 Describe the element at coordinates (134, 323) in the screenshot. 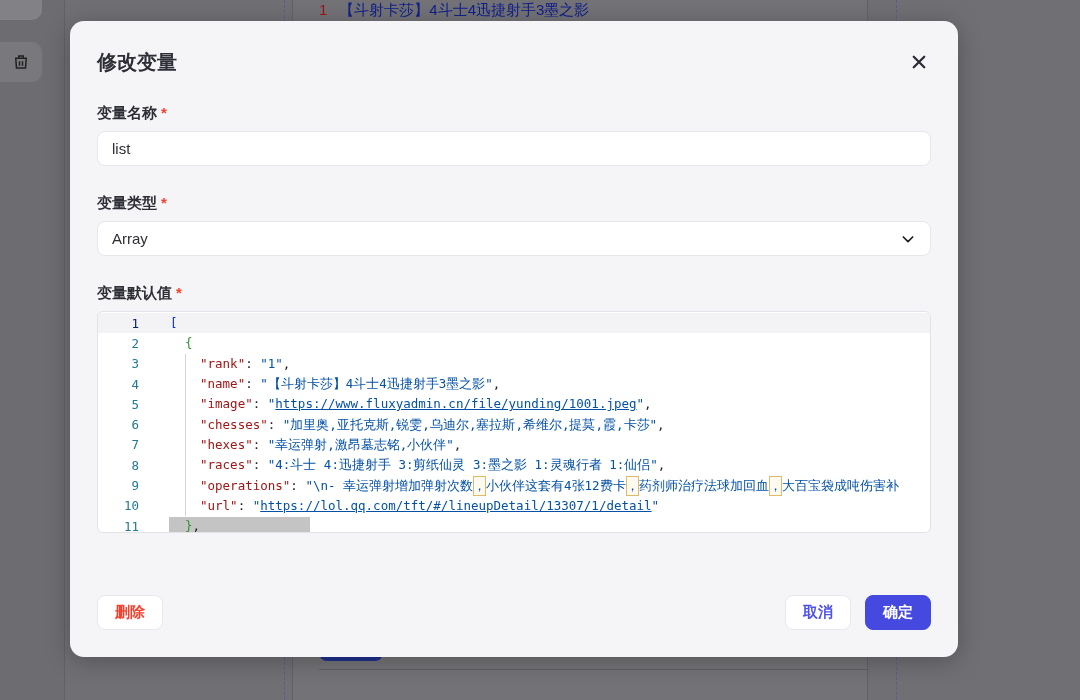

I see `line-number: 1` at that location.